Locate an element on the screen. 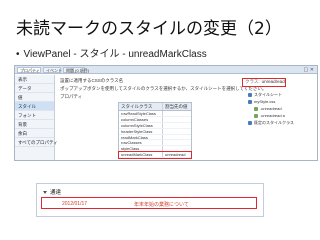 This screenshot has width=320, height=240. row-name: headerStyleClass is located at coordinates (141, 131).